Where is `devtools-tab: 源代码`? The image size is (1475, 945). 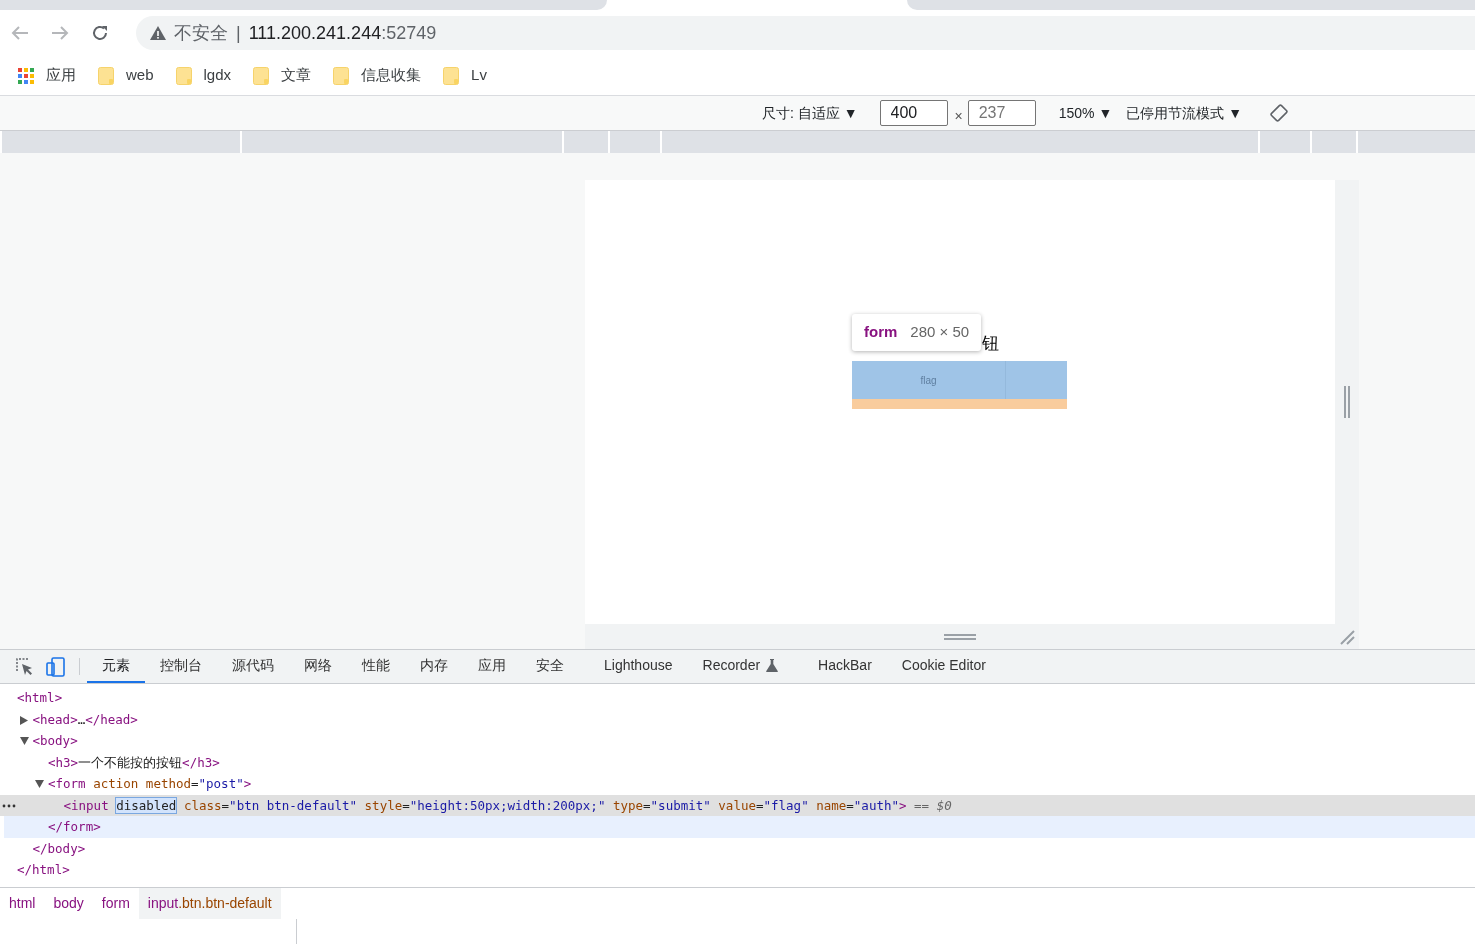 devtools-tab: 源代码 is located at coordinates (253, 666).